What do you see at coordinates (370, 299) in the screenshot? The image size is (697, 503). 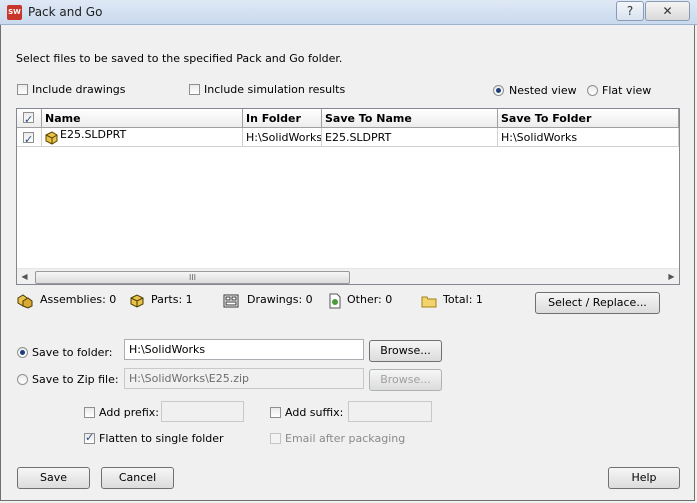 I see `other-count: Other: 0` at bounding box center [370, 299].